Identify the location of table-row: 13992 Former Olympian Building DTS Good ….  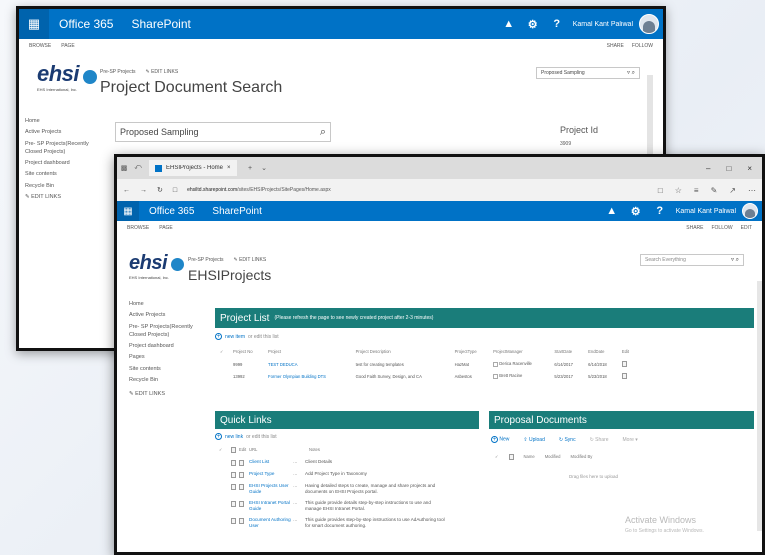
(427, 376).